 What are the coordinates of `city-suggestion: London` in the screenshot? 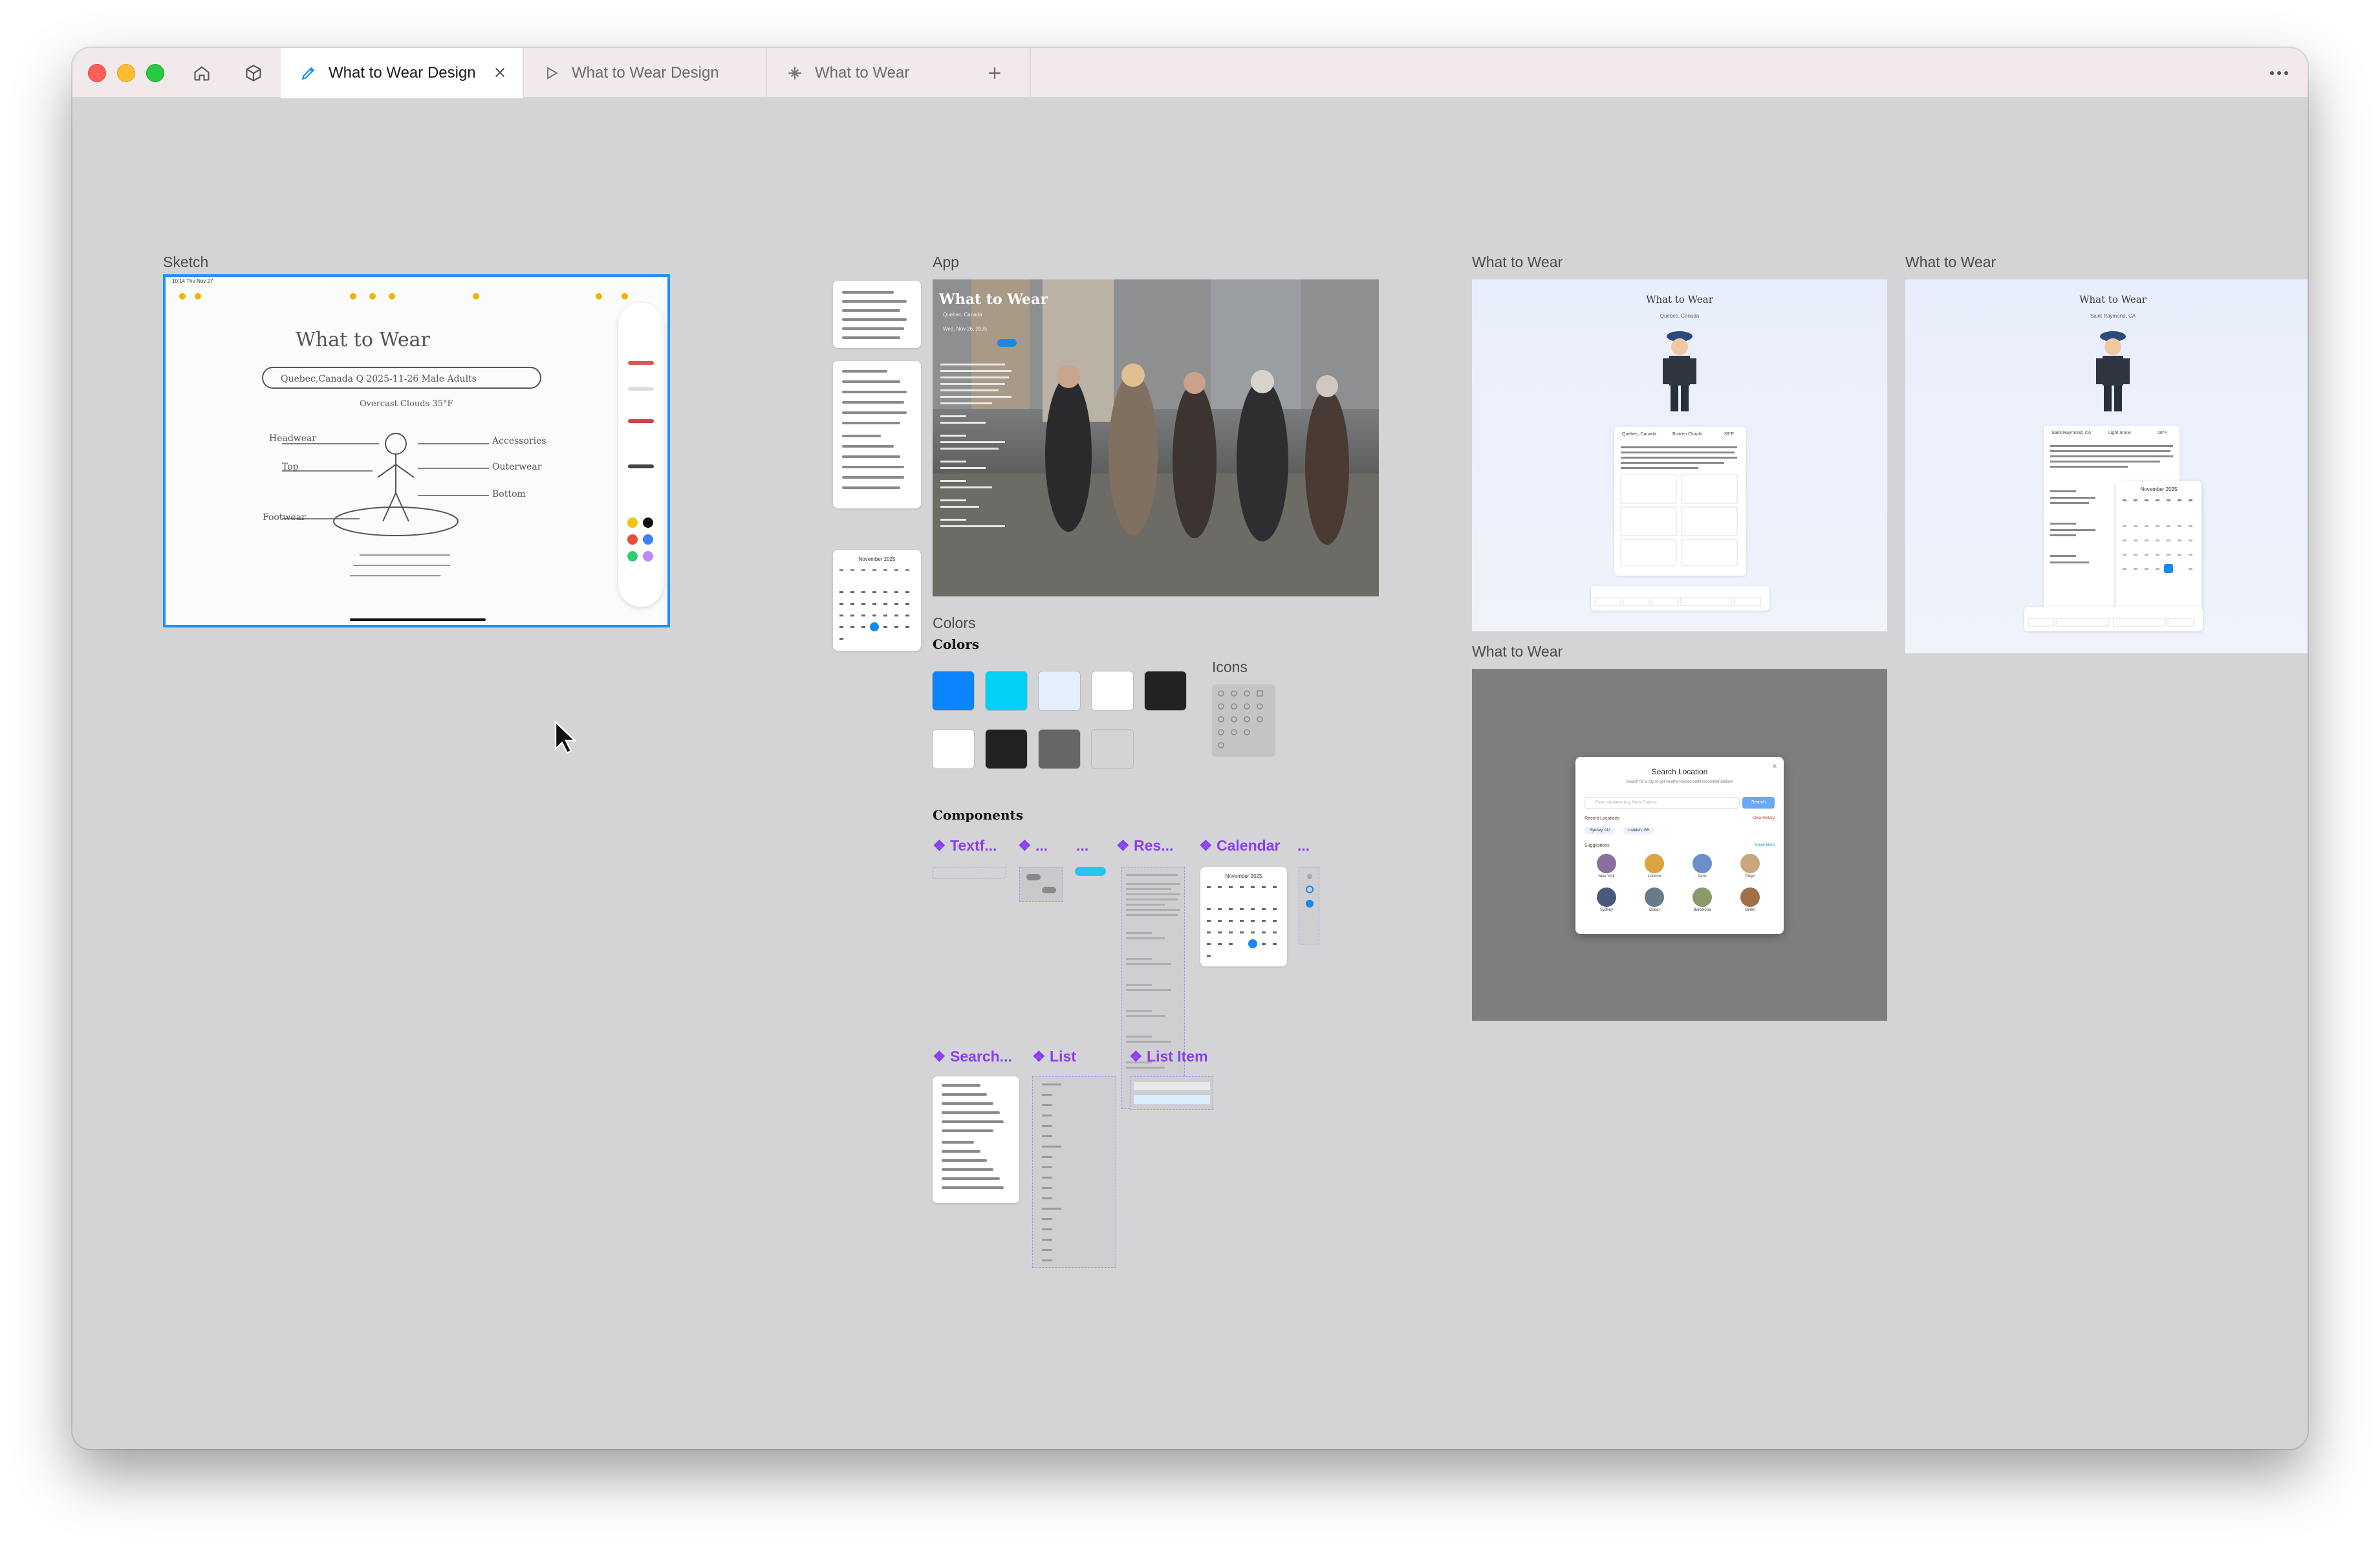 It's located at (1654, 866).